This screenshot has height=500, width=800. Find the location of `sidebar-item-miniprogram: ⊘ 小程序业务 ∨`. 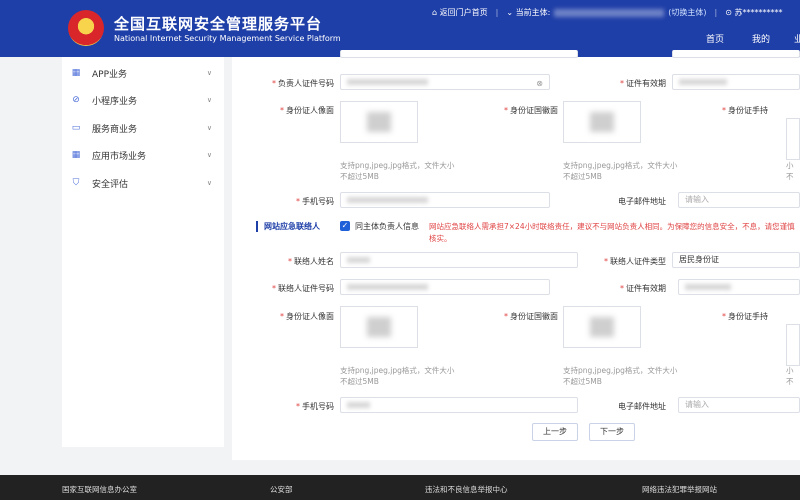

sidebar-item-miniprogram: ⊘ 小程序业务 ∨ is located at coordinates (143, 100).